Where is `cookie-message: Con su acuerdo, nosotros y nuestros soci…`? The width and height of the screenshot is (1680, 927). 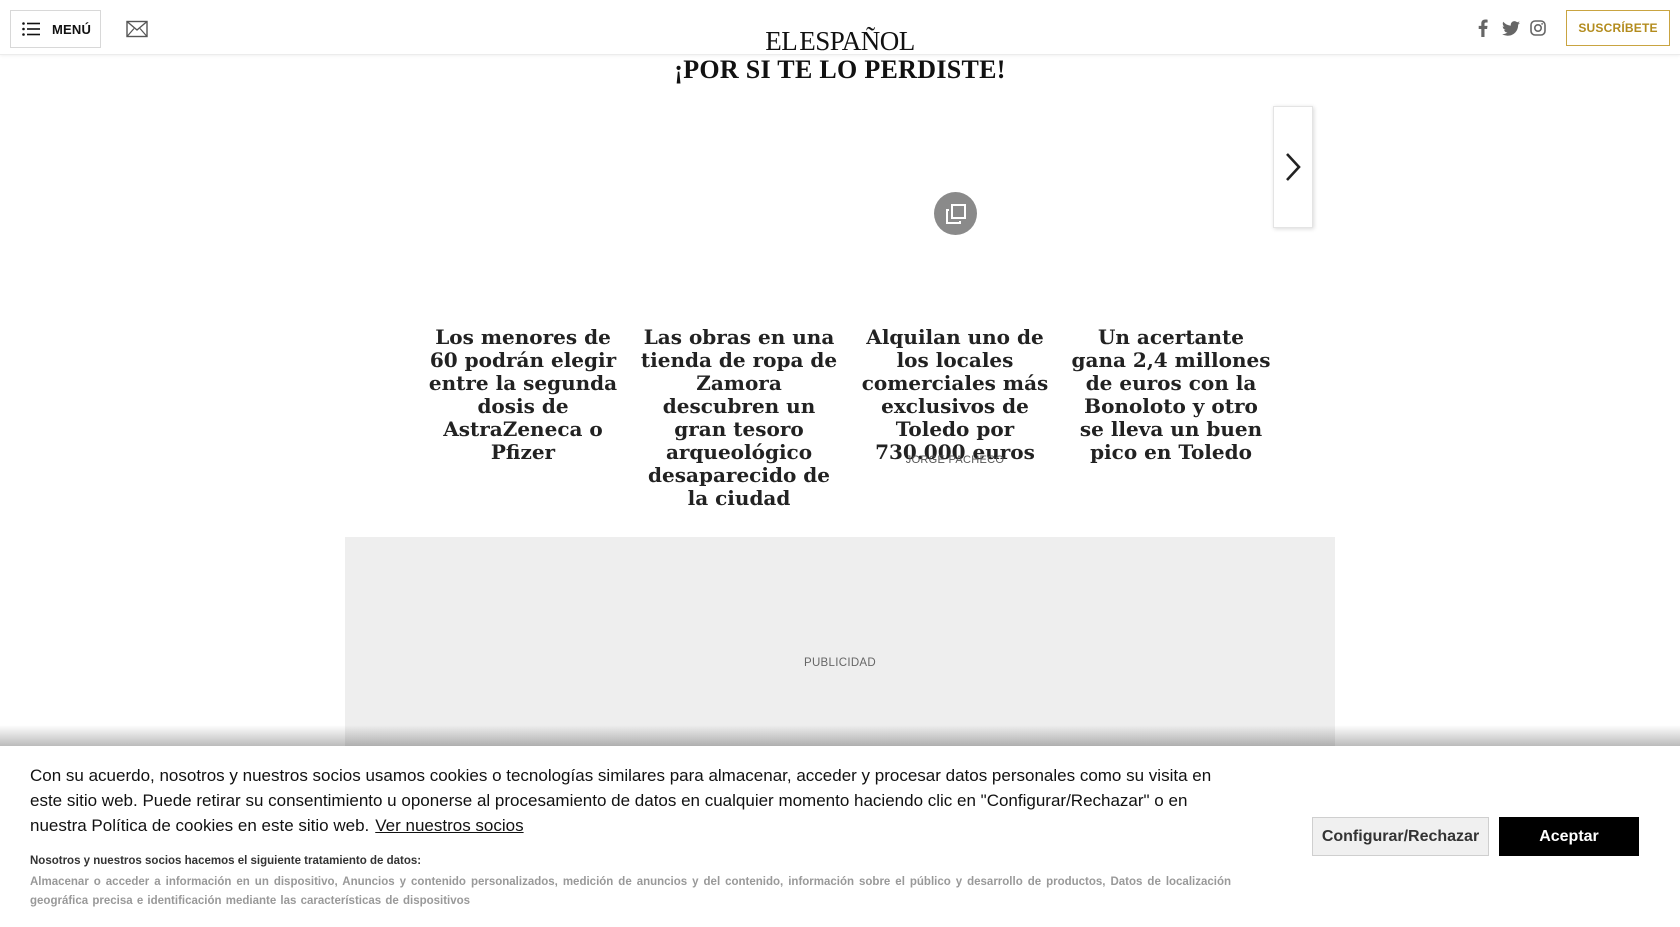
cookie-message: Con su acuerdo, nosotros y nuestros soci… is located at coordinates (635, 800).